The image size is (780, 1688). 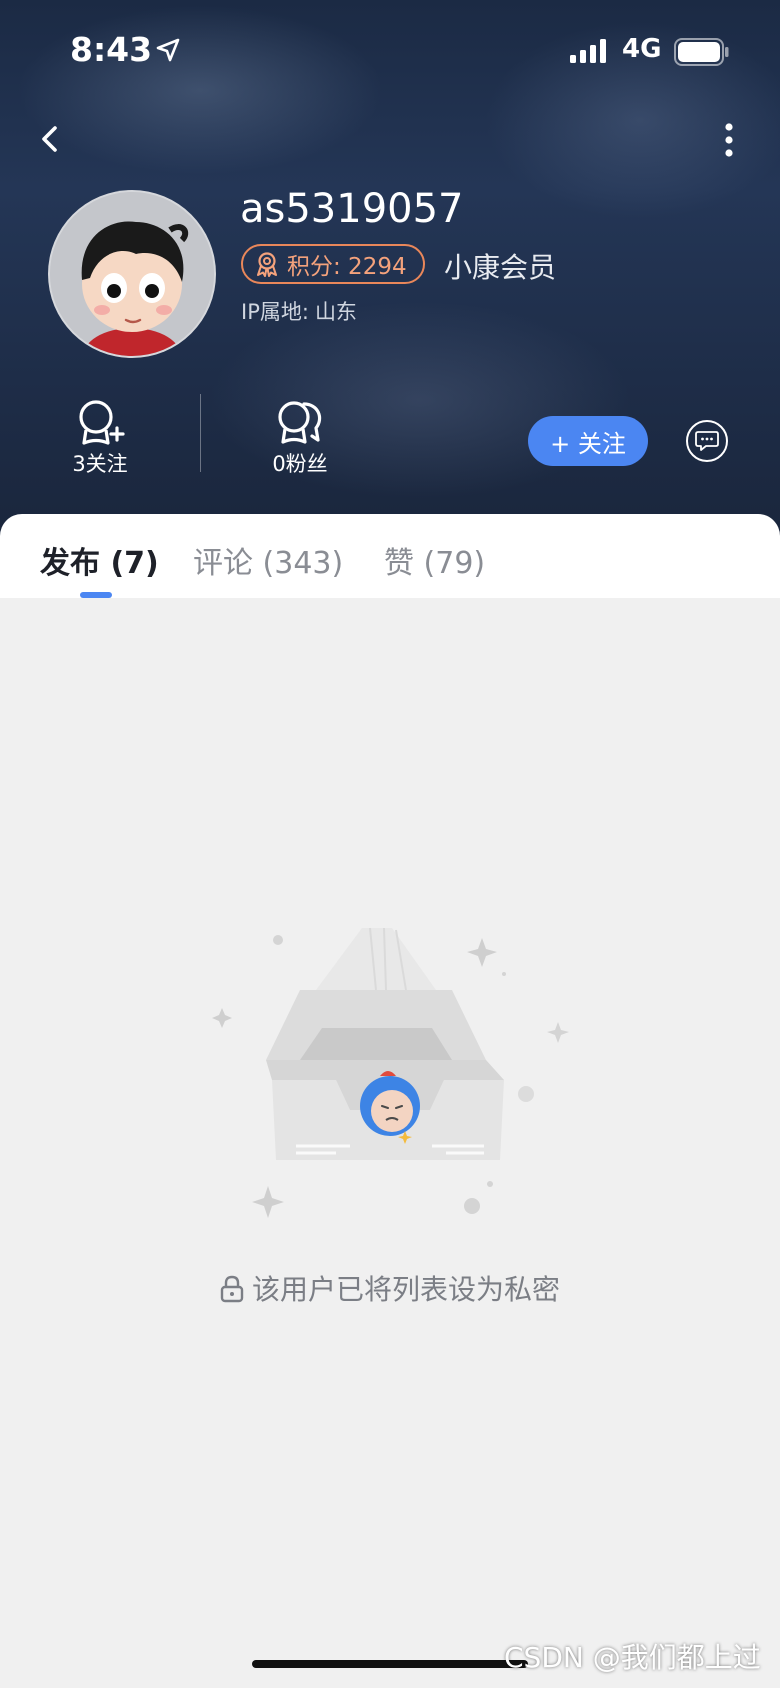 What do you see at coordinates (347, 267) in the screenshot?
I see `points-label: 积分: 2294` at bounding box center [347, 267].